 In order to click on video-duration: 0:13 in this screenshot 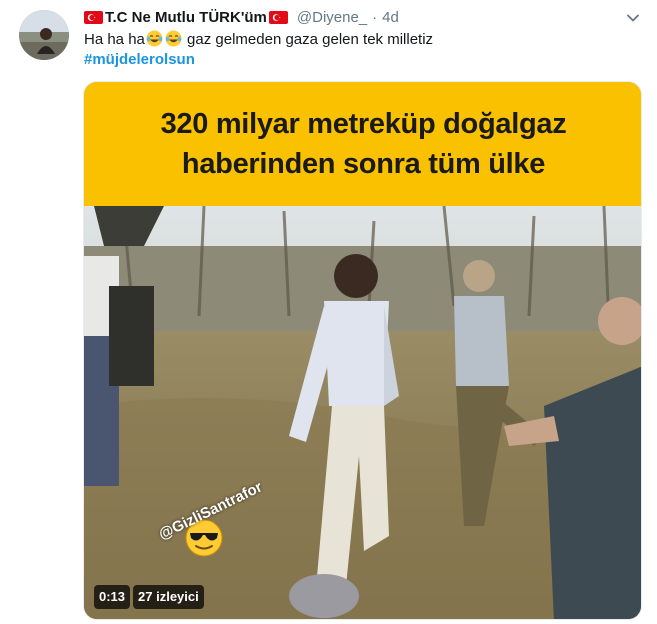, I will do `click(112, 597)`.